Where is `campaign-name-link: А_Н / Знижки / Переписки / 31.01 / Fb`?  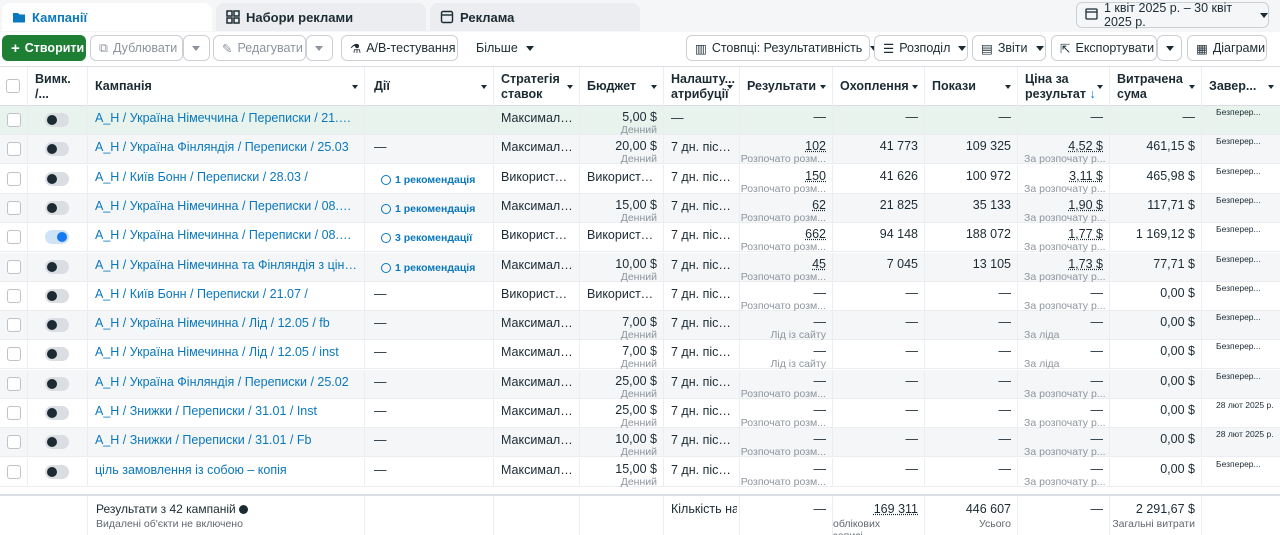 campaign-name-link: А_Н / Знижки / Переписки / 31.01 / Fb is located at coordinates (226, 440).